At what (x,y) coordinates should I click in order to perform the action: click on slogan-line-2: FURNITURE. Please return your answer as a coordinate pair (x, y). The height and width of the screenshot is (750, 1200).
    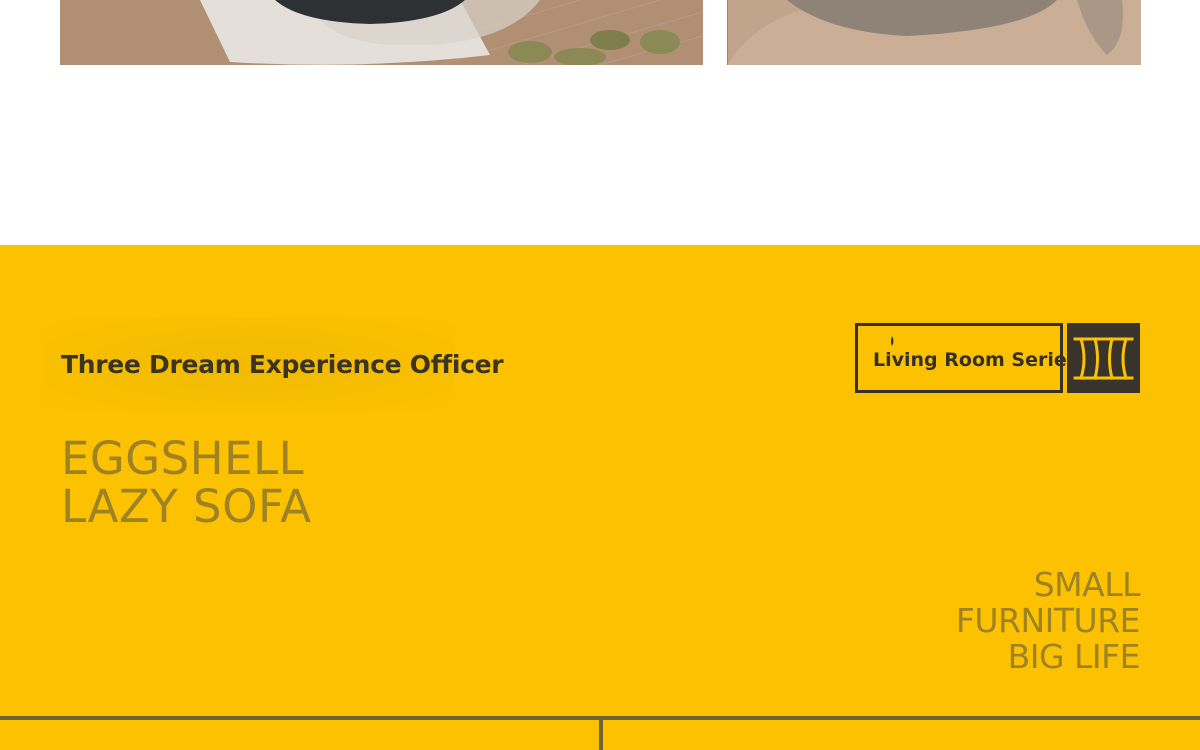
    Looking at the image, I should click on (1048, 620).